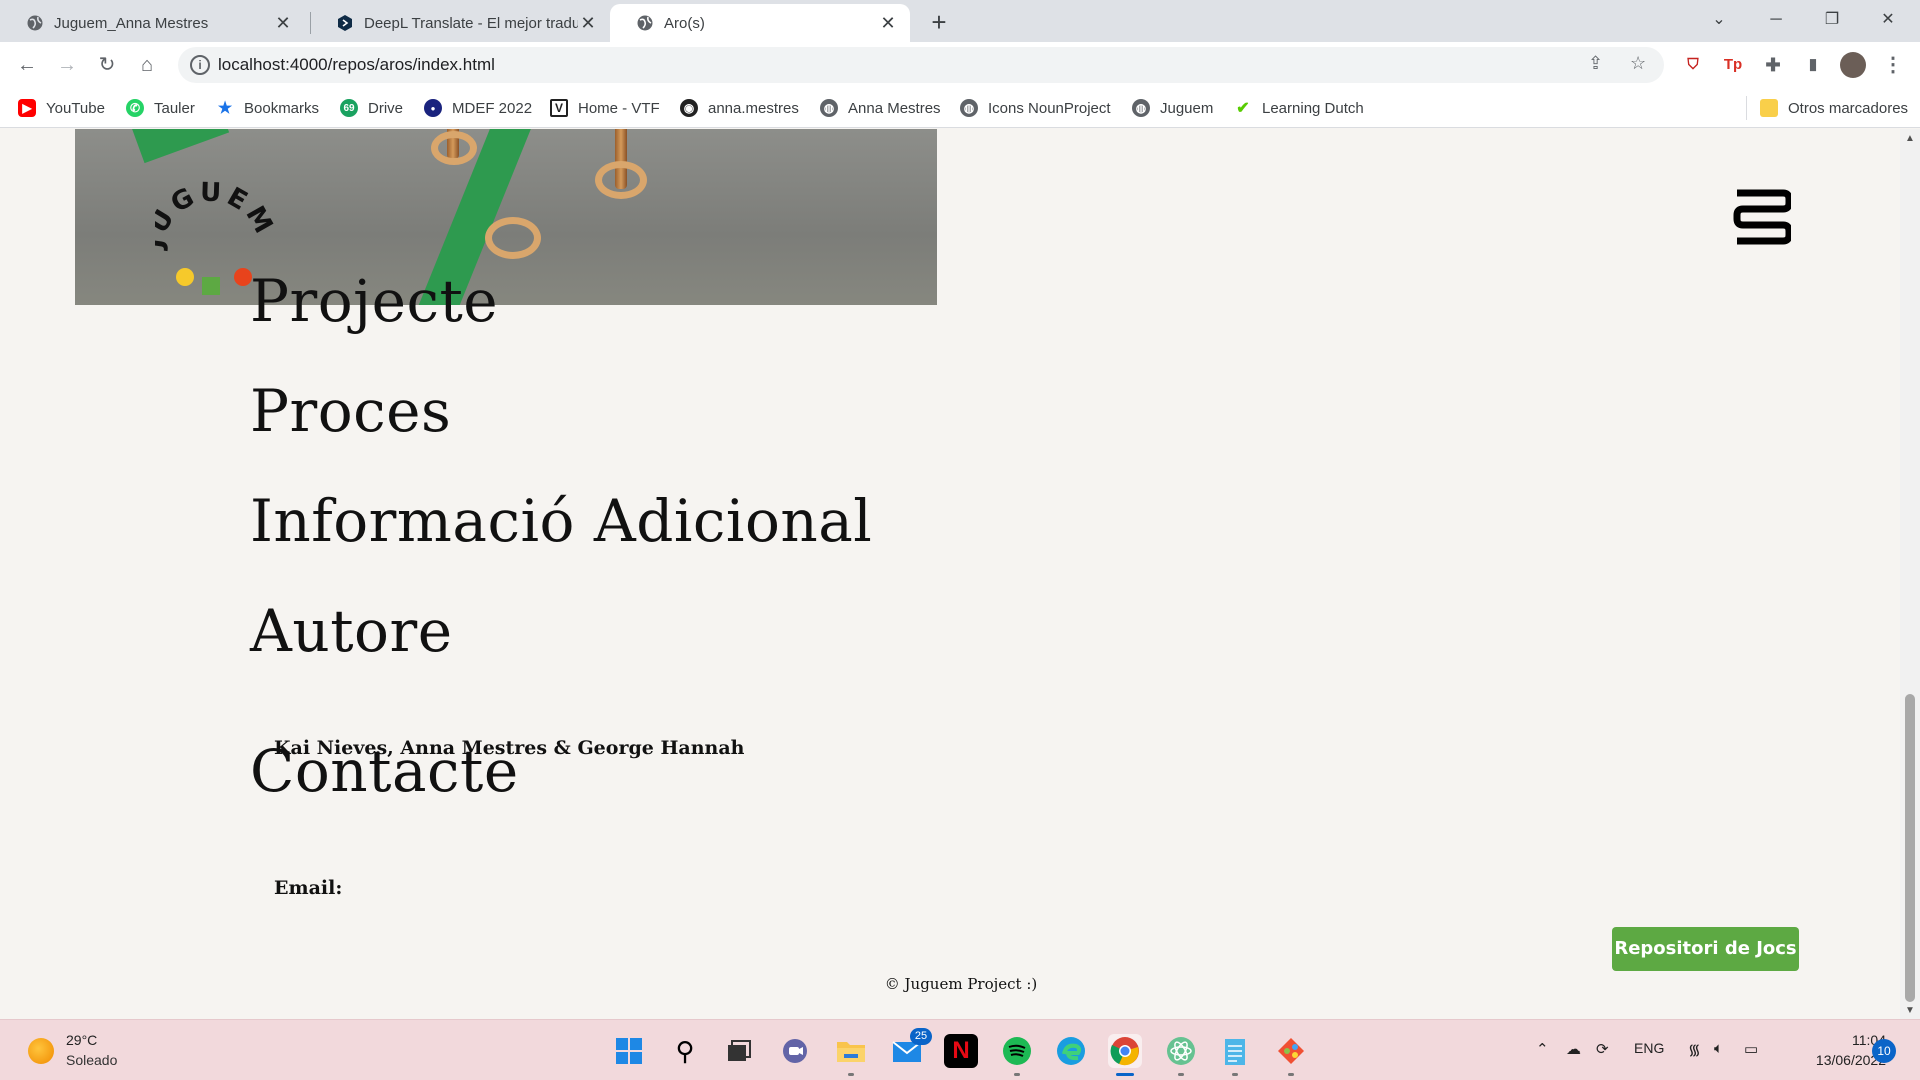 The height and width of the screenshot is (1080, 1920). Describe the element at coordinates (1542, 1049) in the screenshot. I see `chevron-up-icon: ⌃` at that location.